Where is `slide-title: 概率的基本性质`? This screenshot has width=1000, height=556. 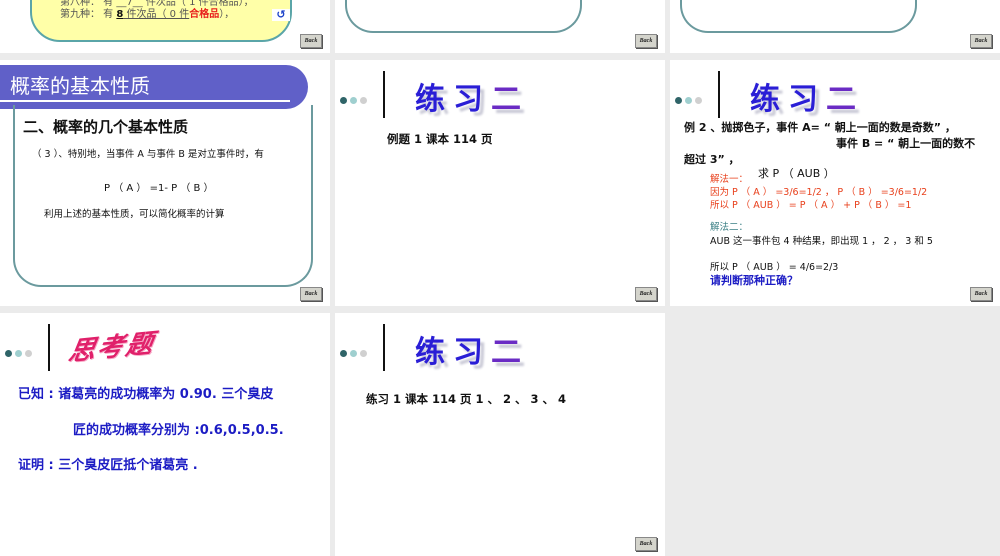
slide-title: 概率的基本性质 is located at coordinates (80, 86).